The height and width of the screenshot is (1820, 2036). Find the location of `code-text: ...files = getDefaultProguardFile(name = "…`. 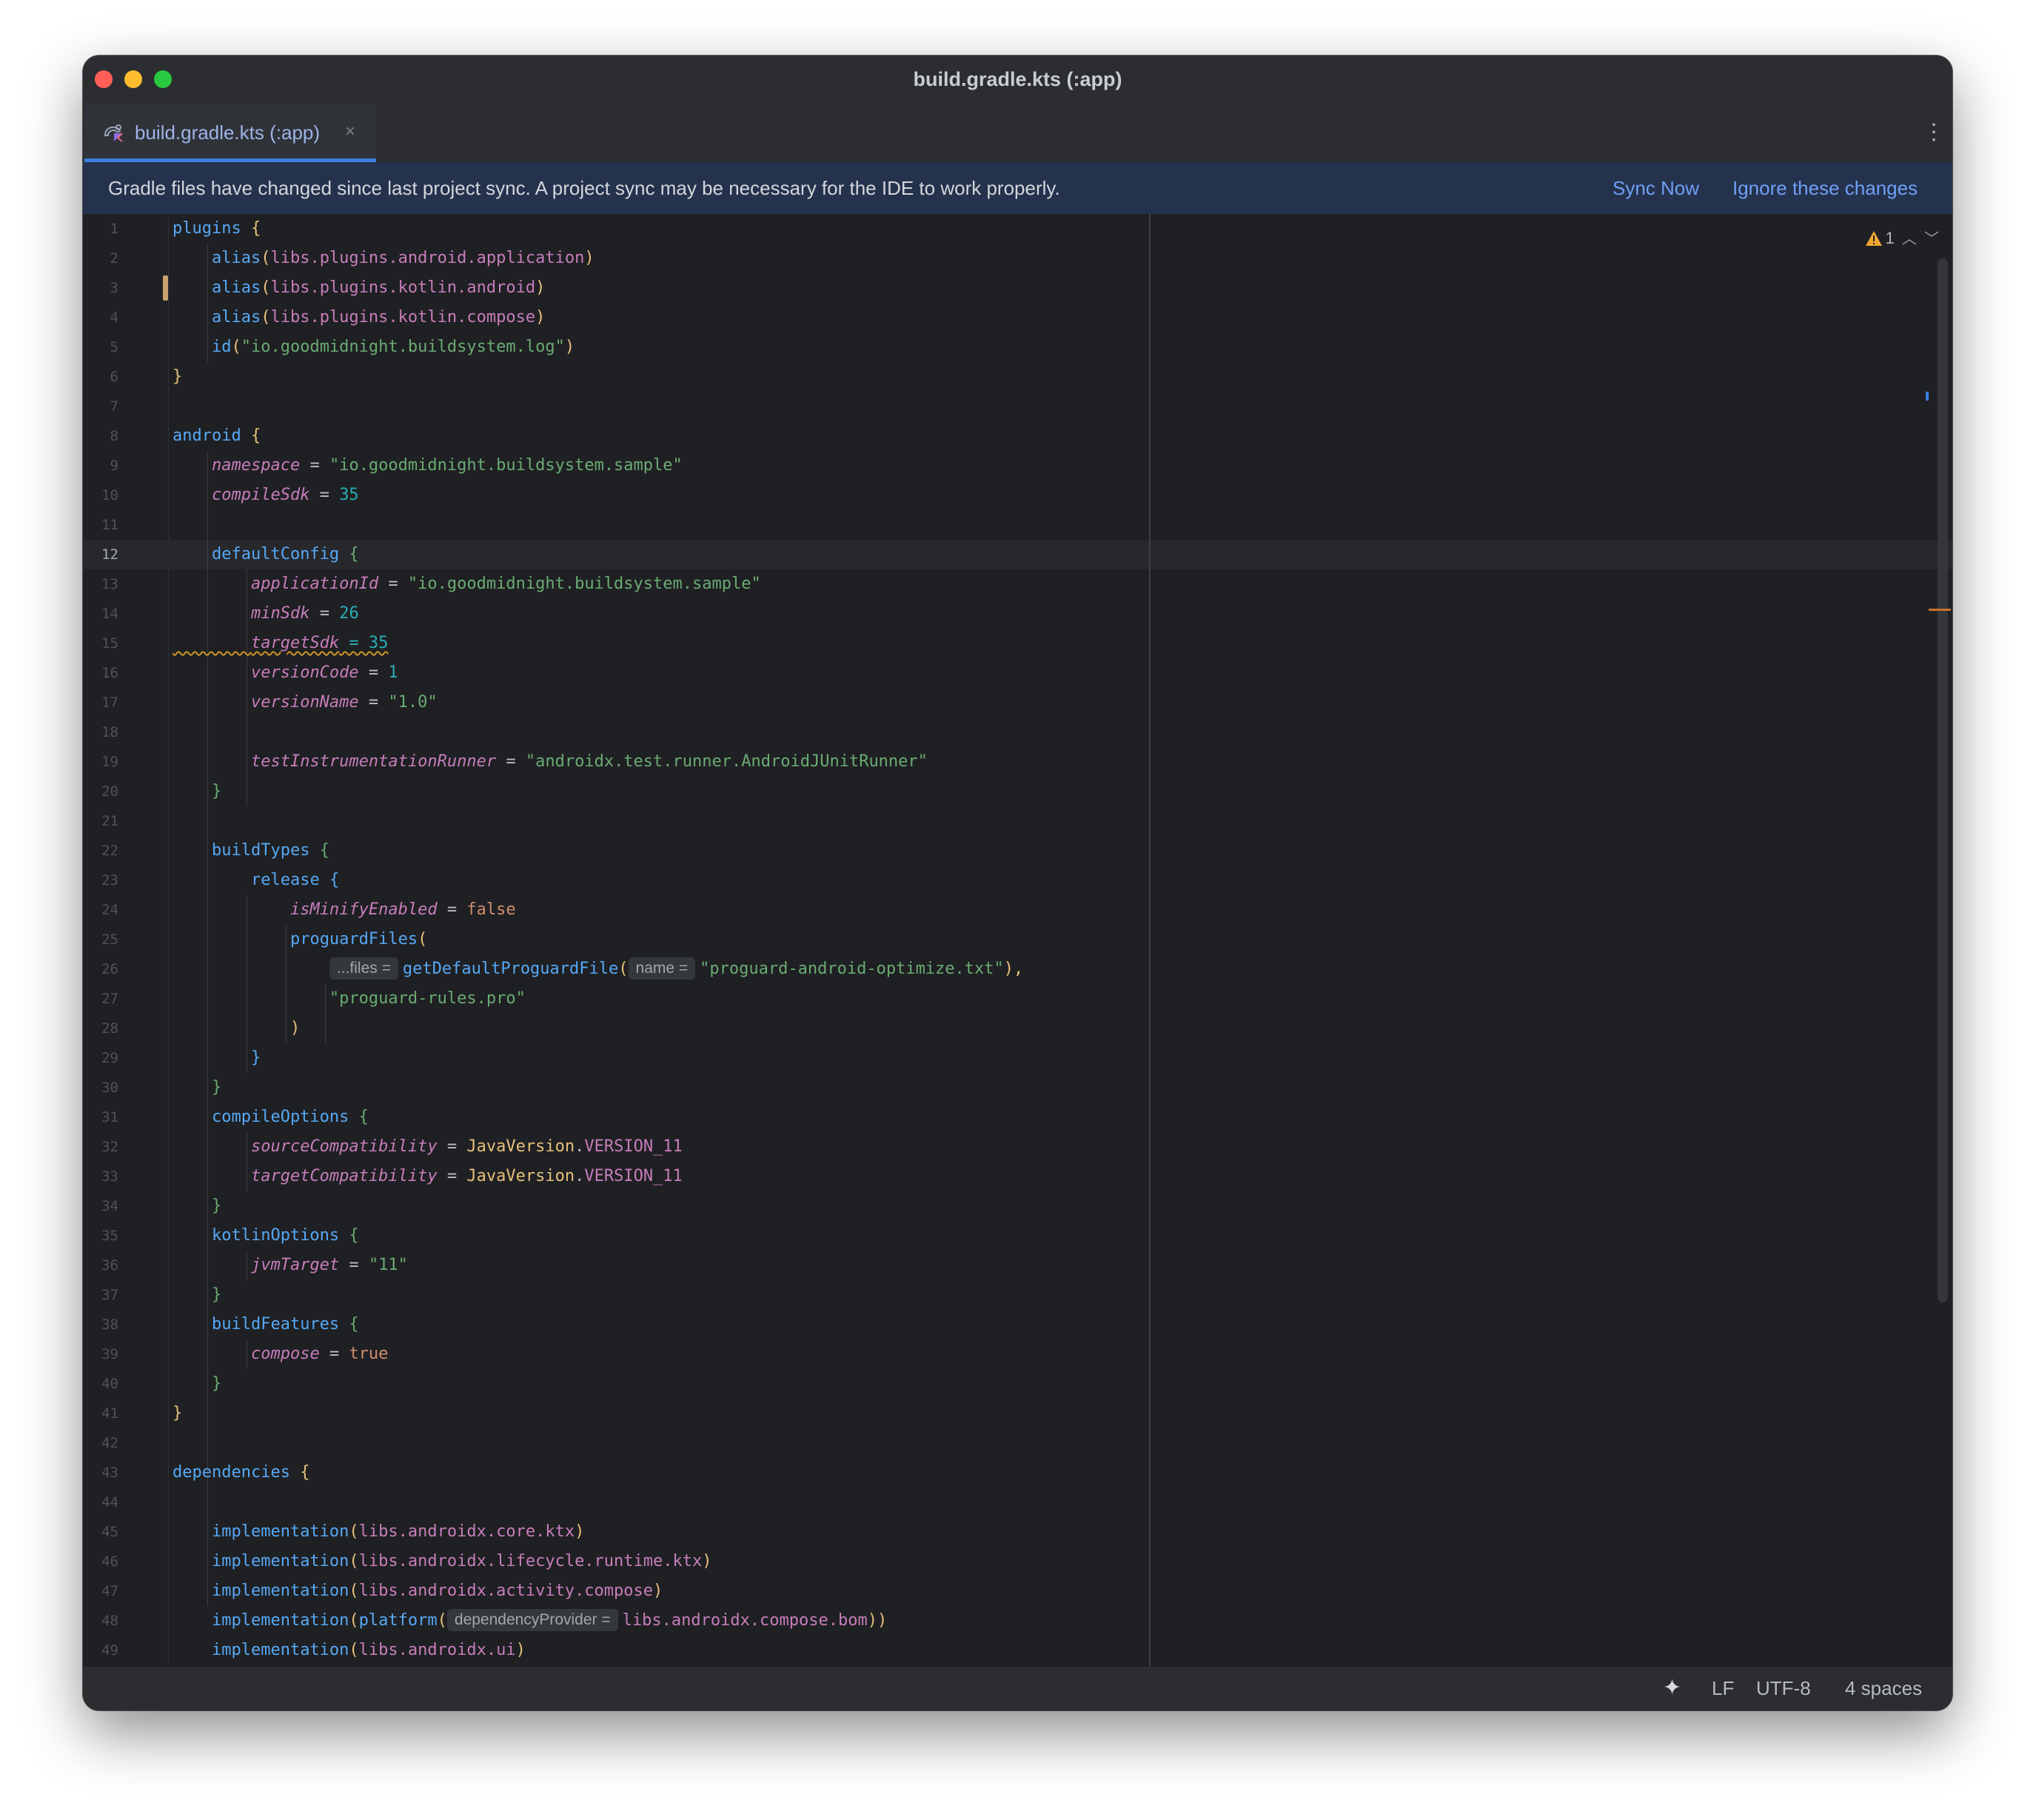

code-text: ...files = getDefaultProguardFile(name = "… is located at coordinates (598, 969).